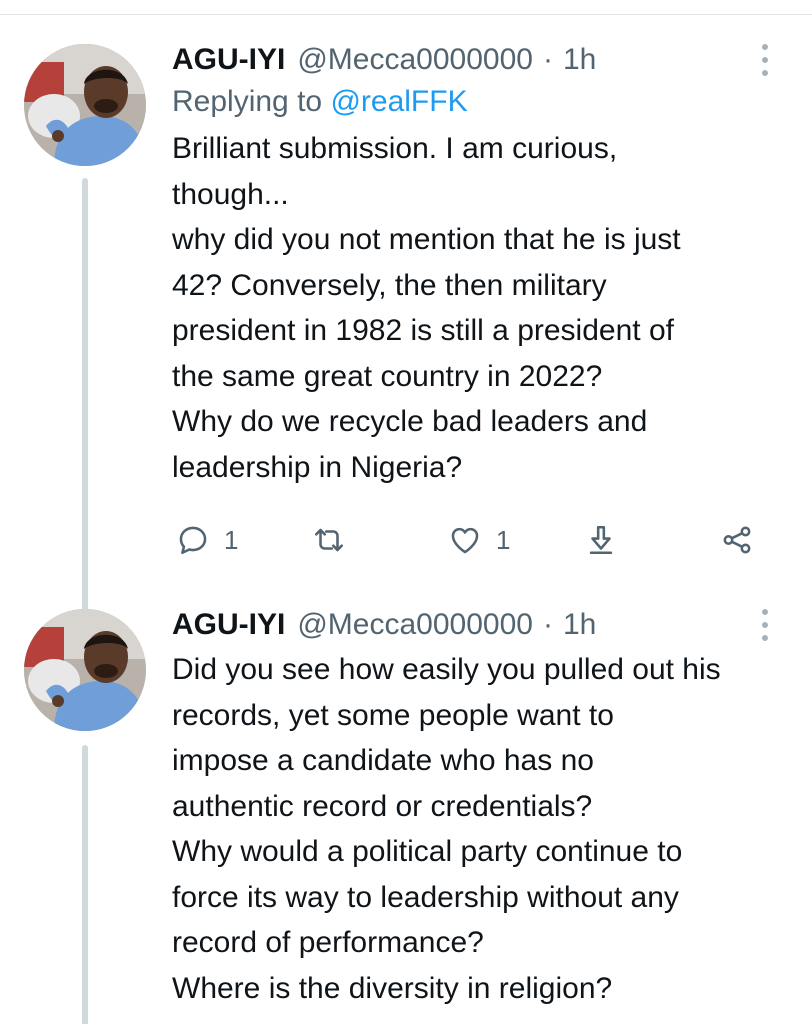 The width and height of the screenshot is (812, 1024). What do you see at coordinates (317, 467) in the screenshot?
I see `tweet-text-line: leadership in Nigeria?` at bounding box center [317, 467].